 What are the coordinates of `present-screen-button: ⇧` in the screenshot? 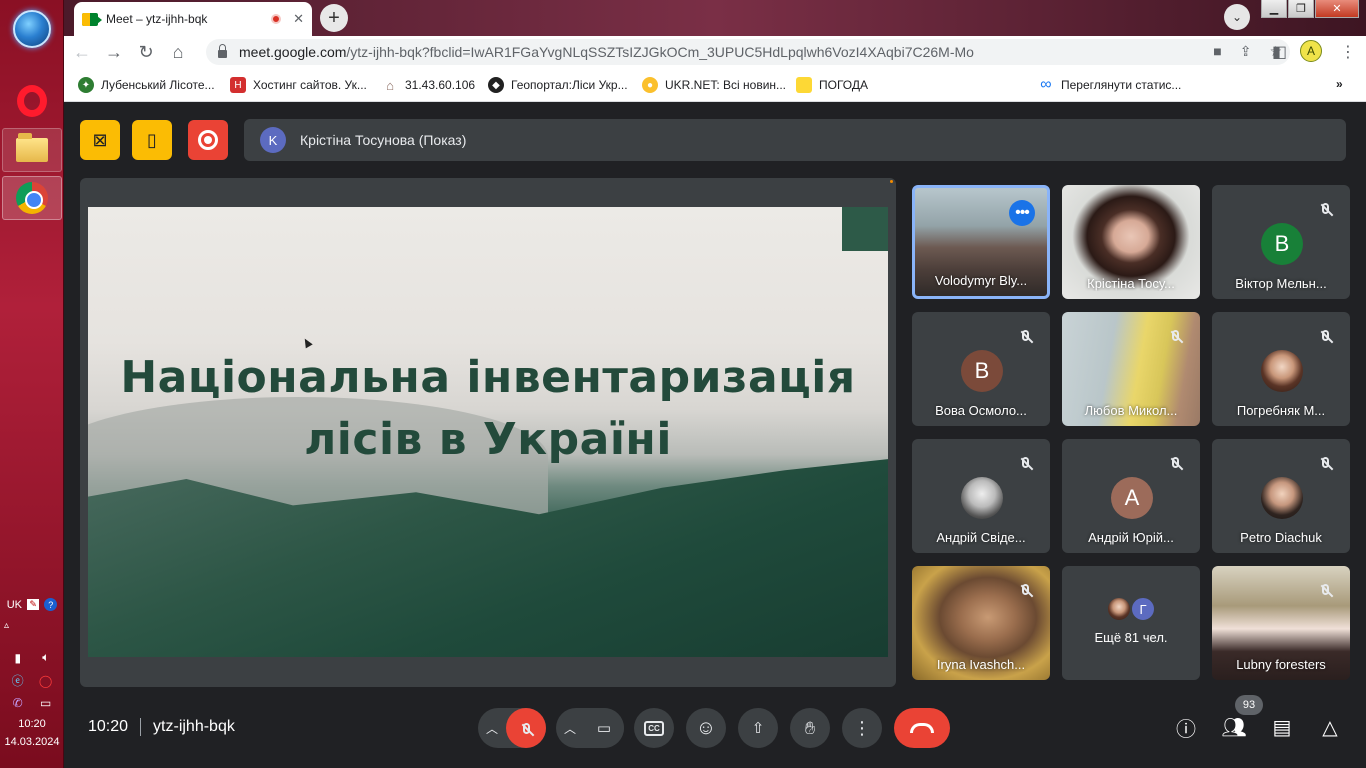 It's located at (758, 728).